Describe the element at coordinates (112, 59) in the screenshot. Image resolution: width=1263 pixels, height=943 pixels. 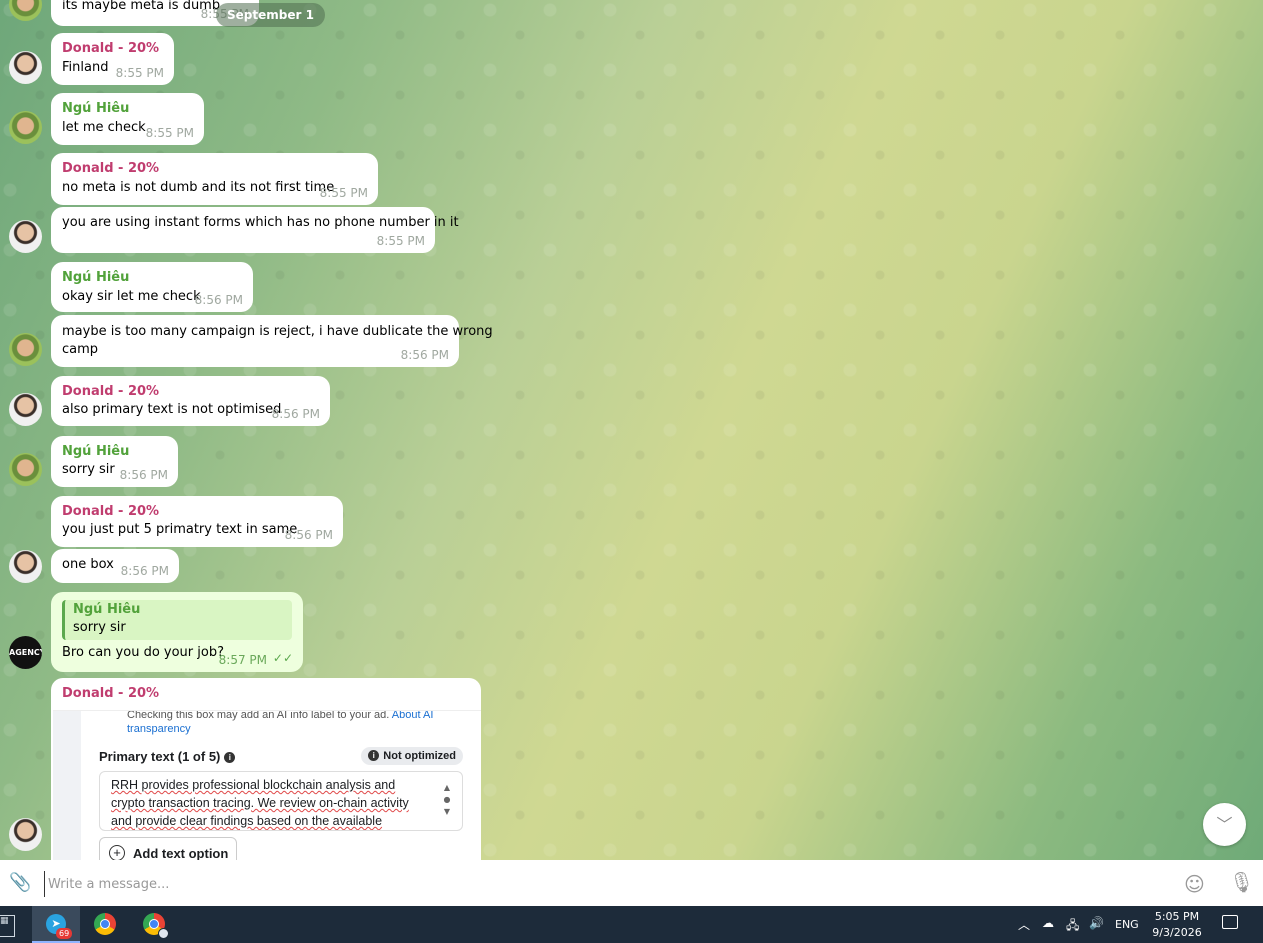
I see `message-bubble: Donald - 20% Finland 8:55 PM` at that location.